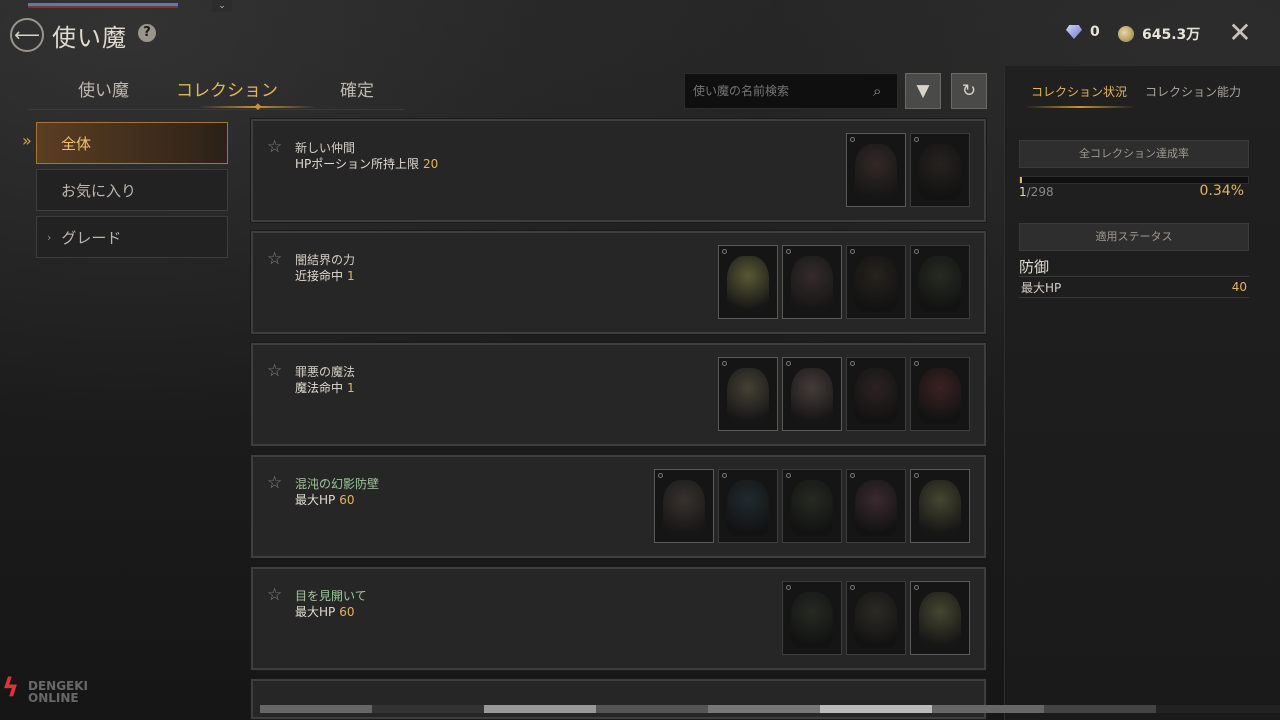  I want to click on collection-card: ☆ 新しい仲間 HPポーション所持上限 20, so click(618, 170).